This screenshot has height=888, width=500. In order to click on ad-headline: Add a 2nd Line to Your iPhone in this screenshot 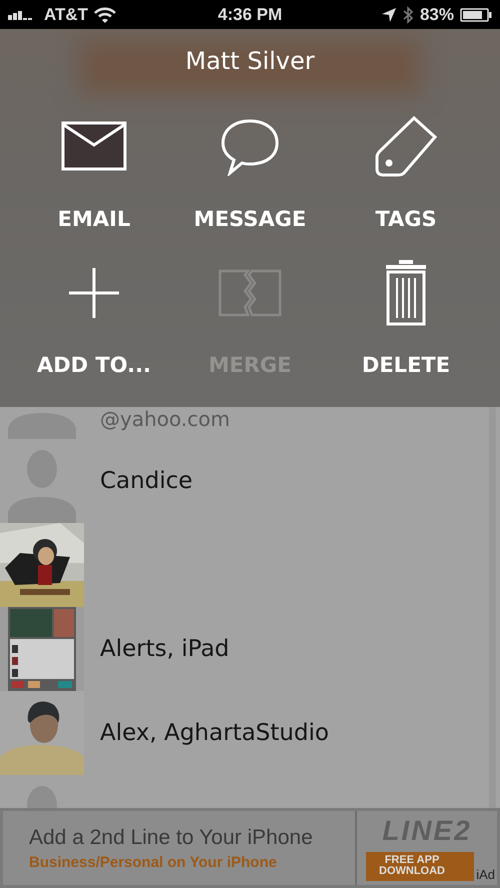, I will do `click(171, 838)`.